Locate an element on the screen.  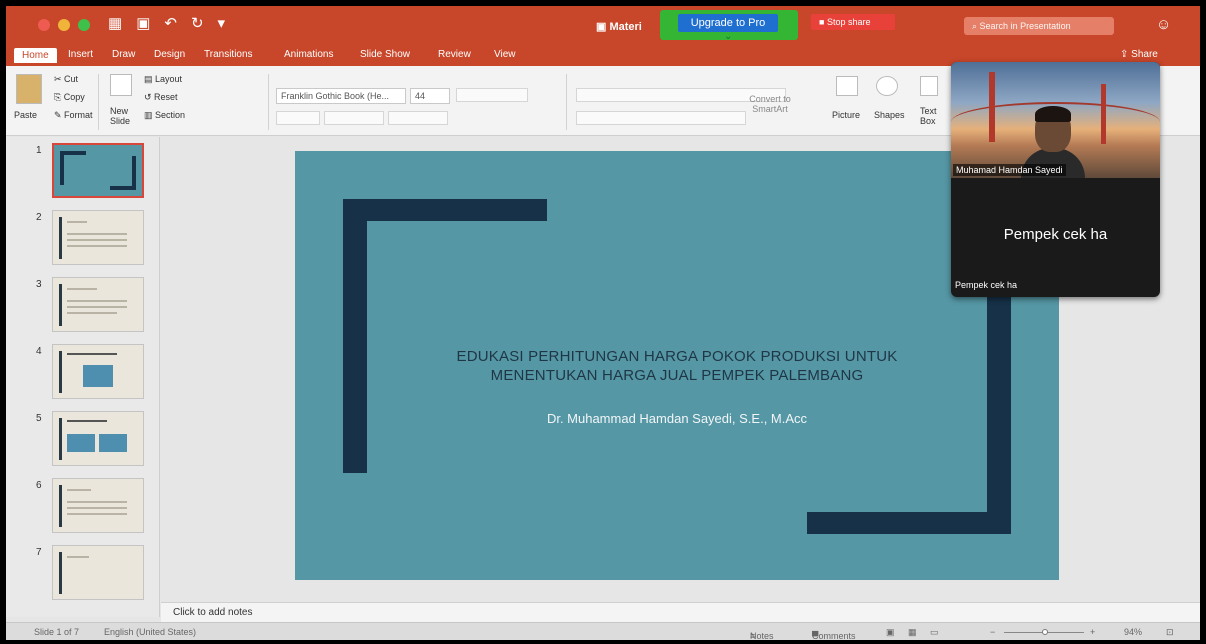
reset-button: ↺ Reset is located at coordinates (161, 97).